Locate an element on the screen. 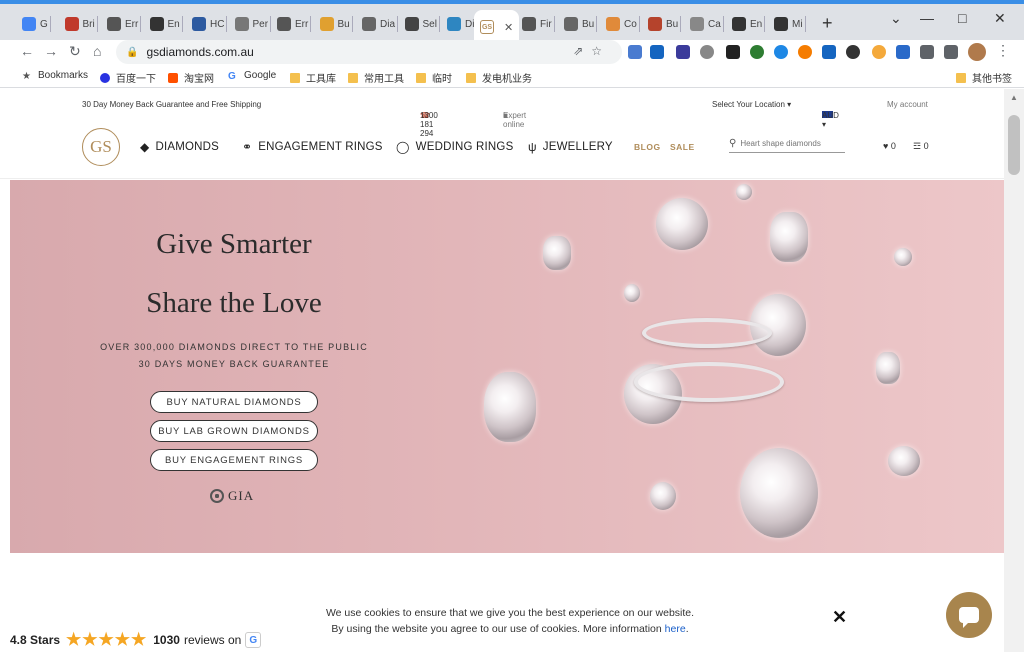 Image resolution: width=1024 pixels, height=652 pixels. home-icon: ⌂ is located at coordinates (97, 51).